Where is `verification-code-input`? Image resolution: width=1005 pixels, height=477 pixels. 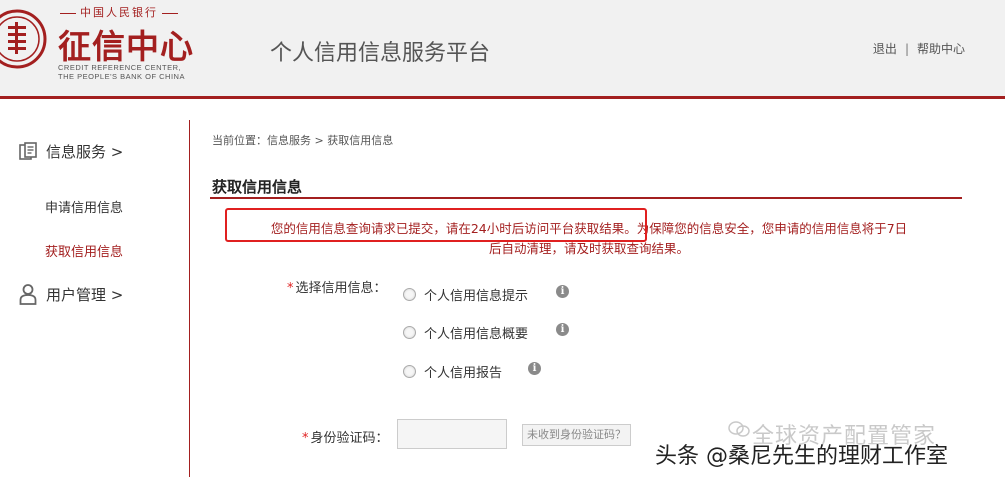 verification-code-input is located at coordinates (452, 434).